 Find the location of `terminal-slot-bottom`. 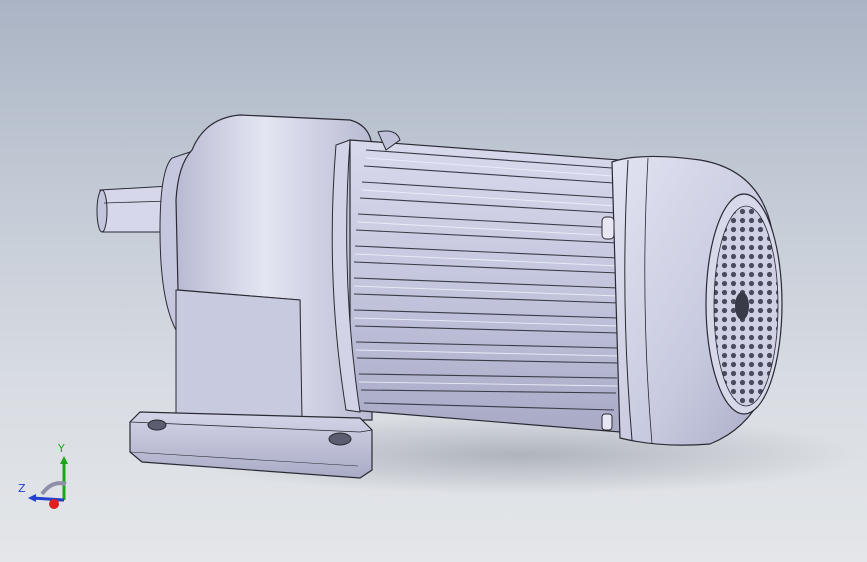

terminal-slot-bottom is located at coordinates (607, 422).